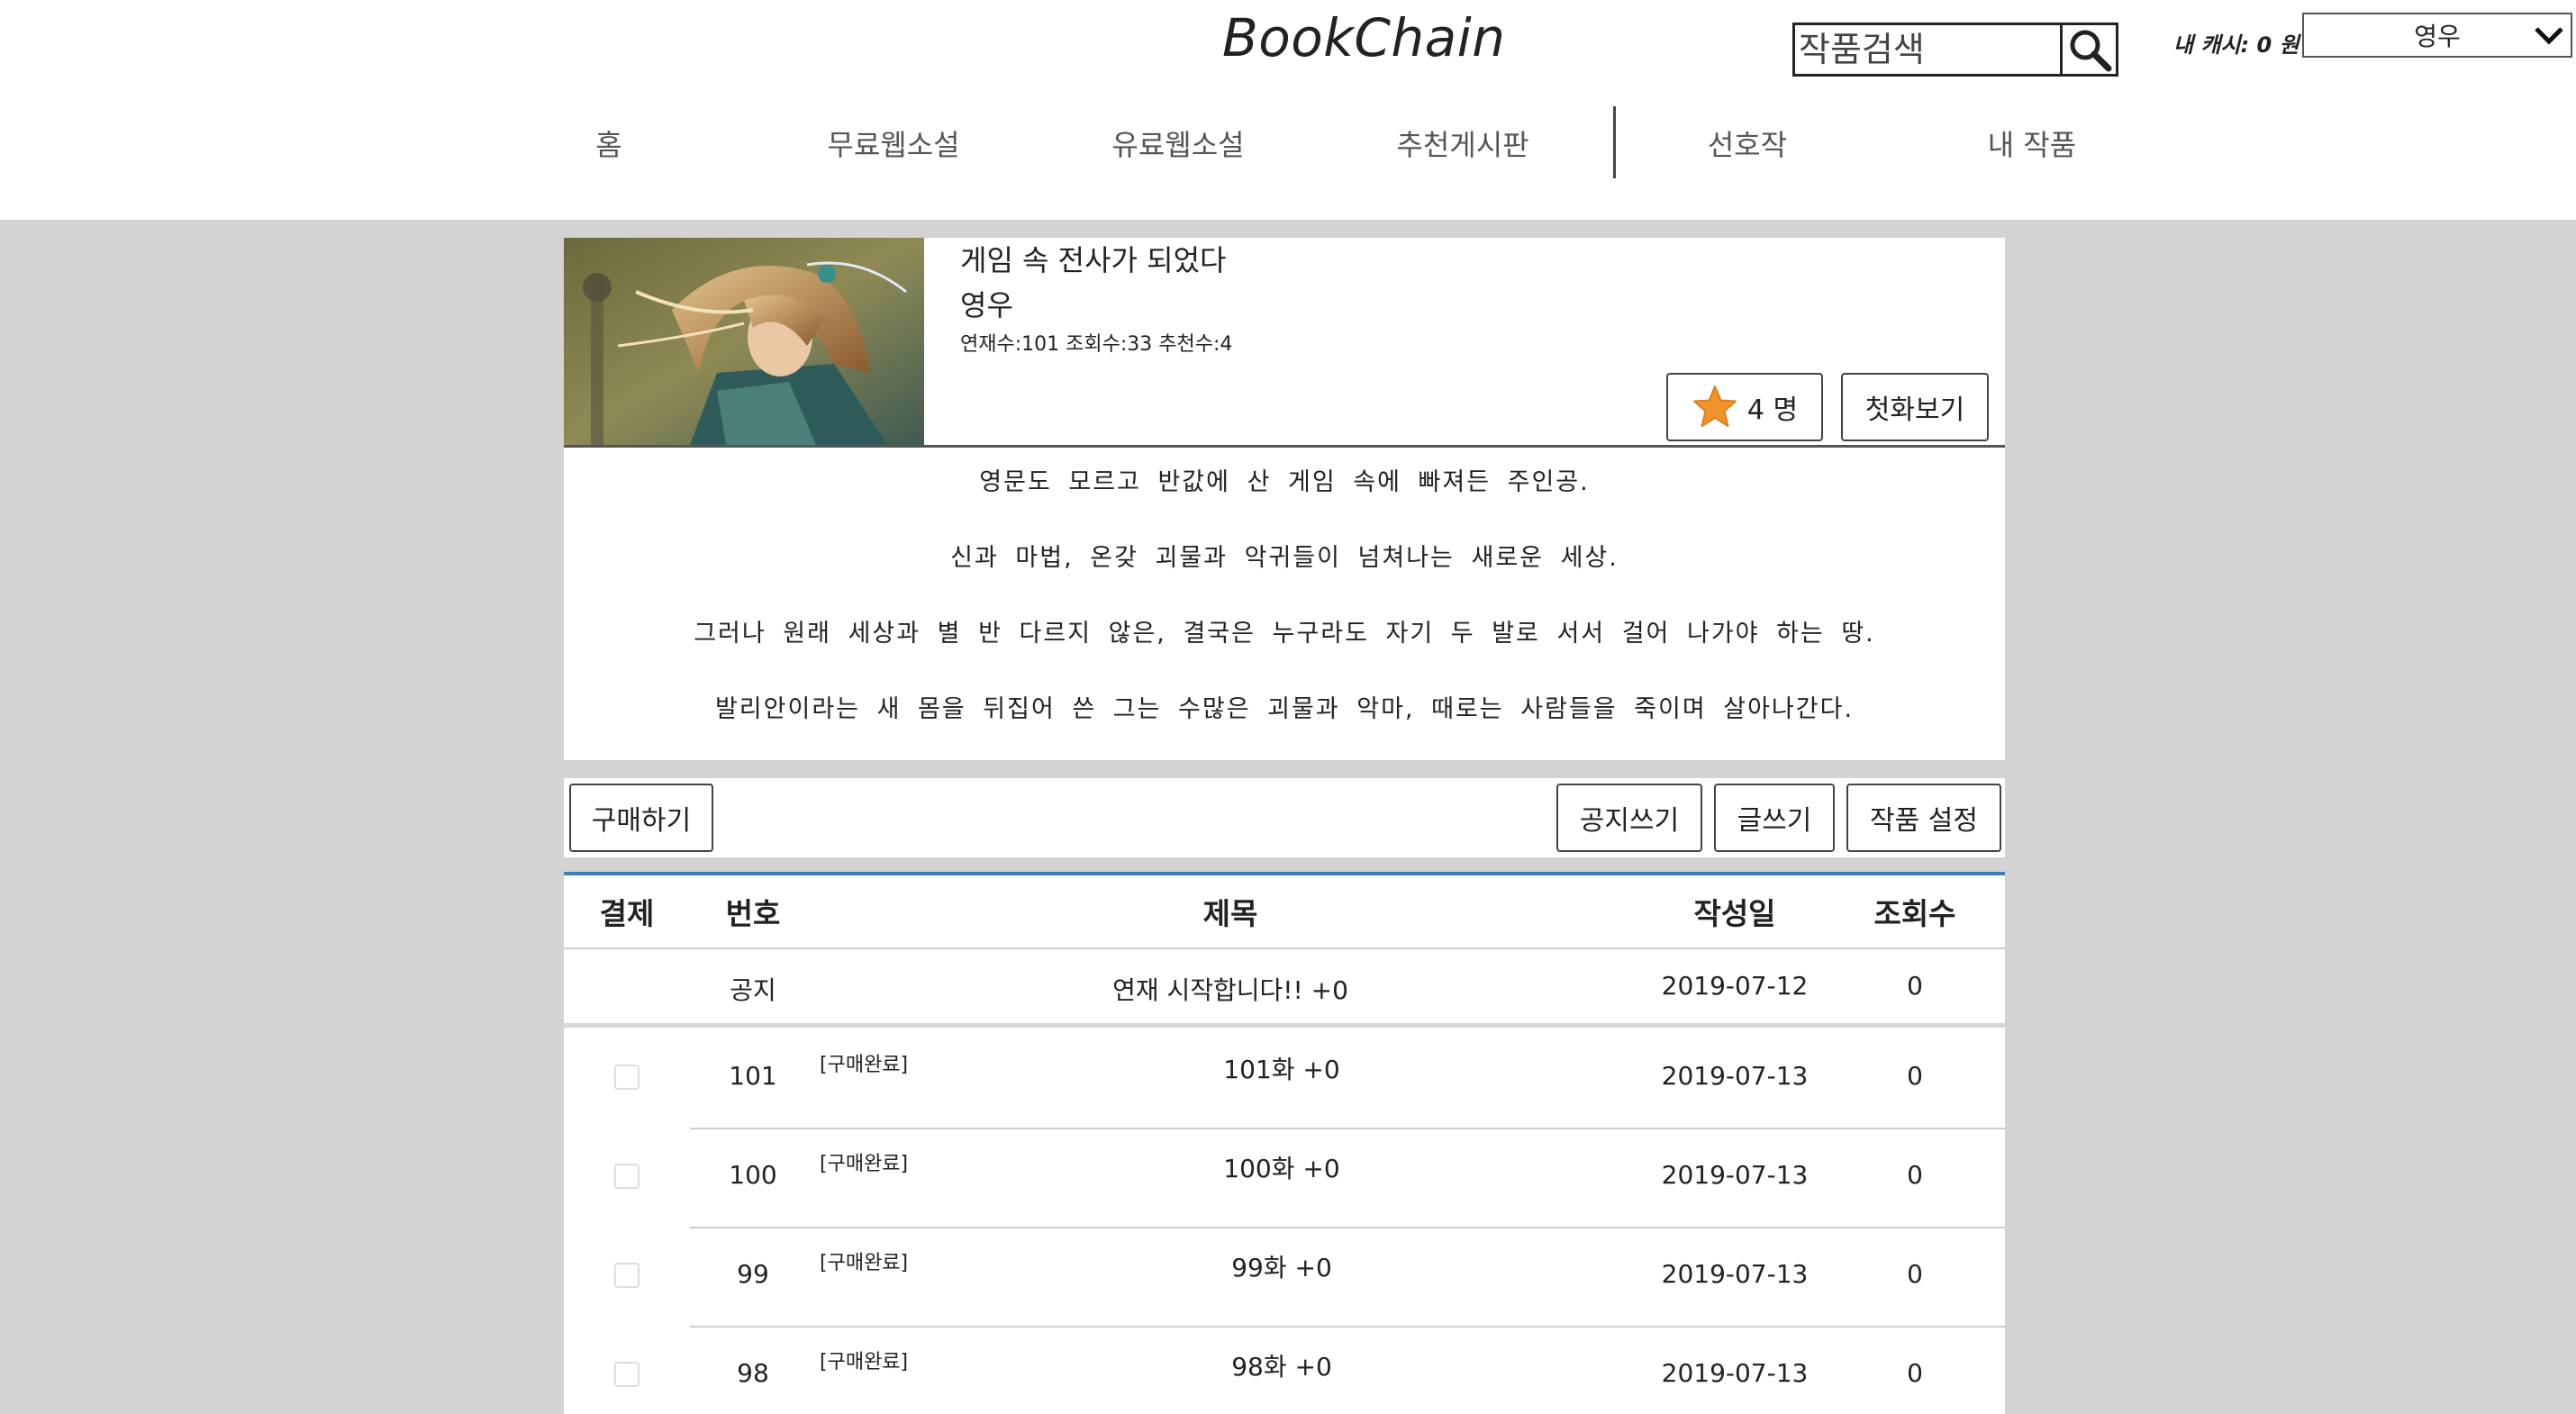  Describe the element at coordinates (1364, 37) in the screenshot. I see `site-logo: BookChain` at that location.